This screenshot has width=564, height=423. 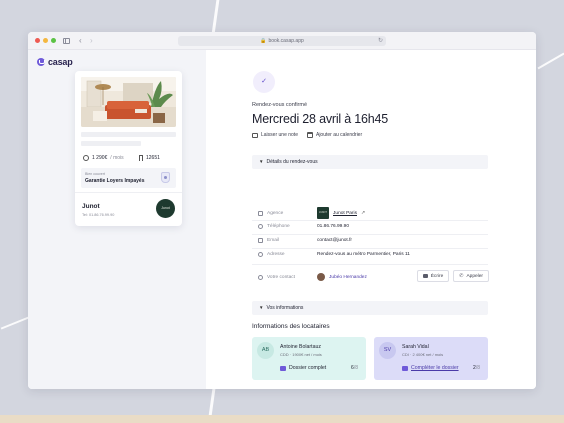 I want to click on appointment-actions: Laisser une note Ajouter au calendrier, so click(x=307, y=135).